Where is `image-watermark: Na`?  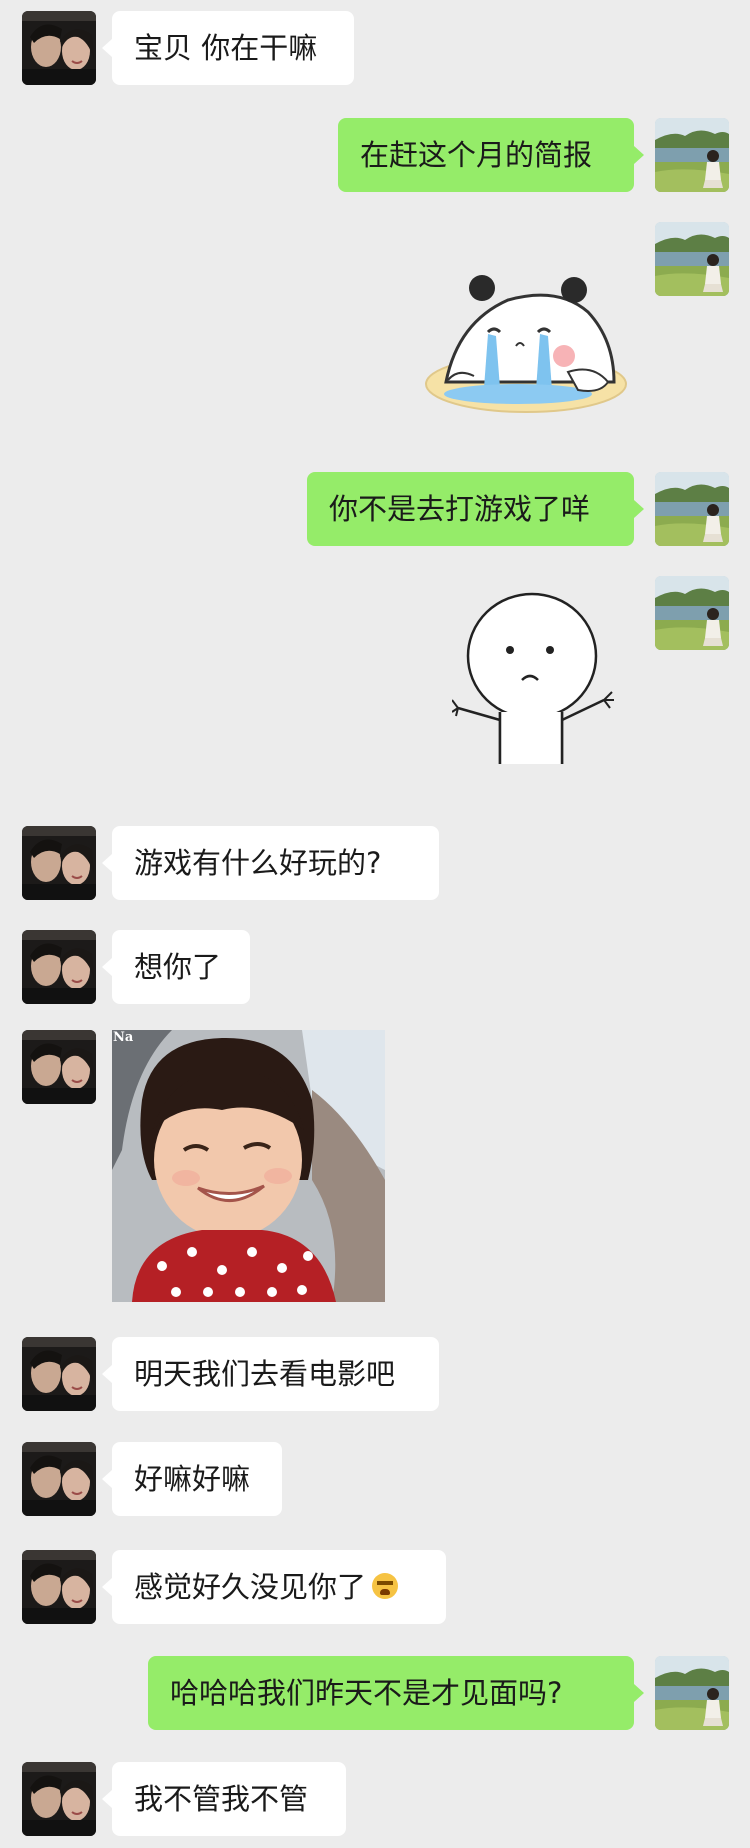
image-watermark: Na is located at coordinates (123, 1037).